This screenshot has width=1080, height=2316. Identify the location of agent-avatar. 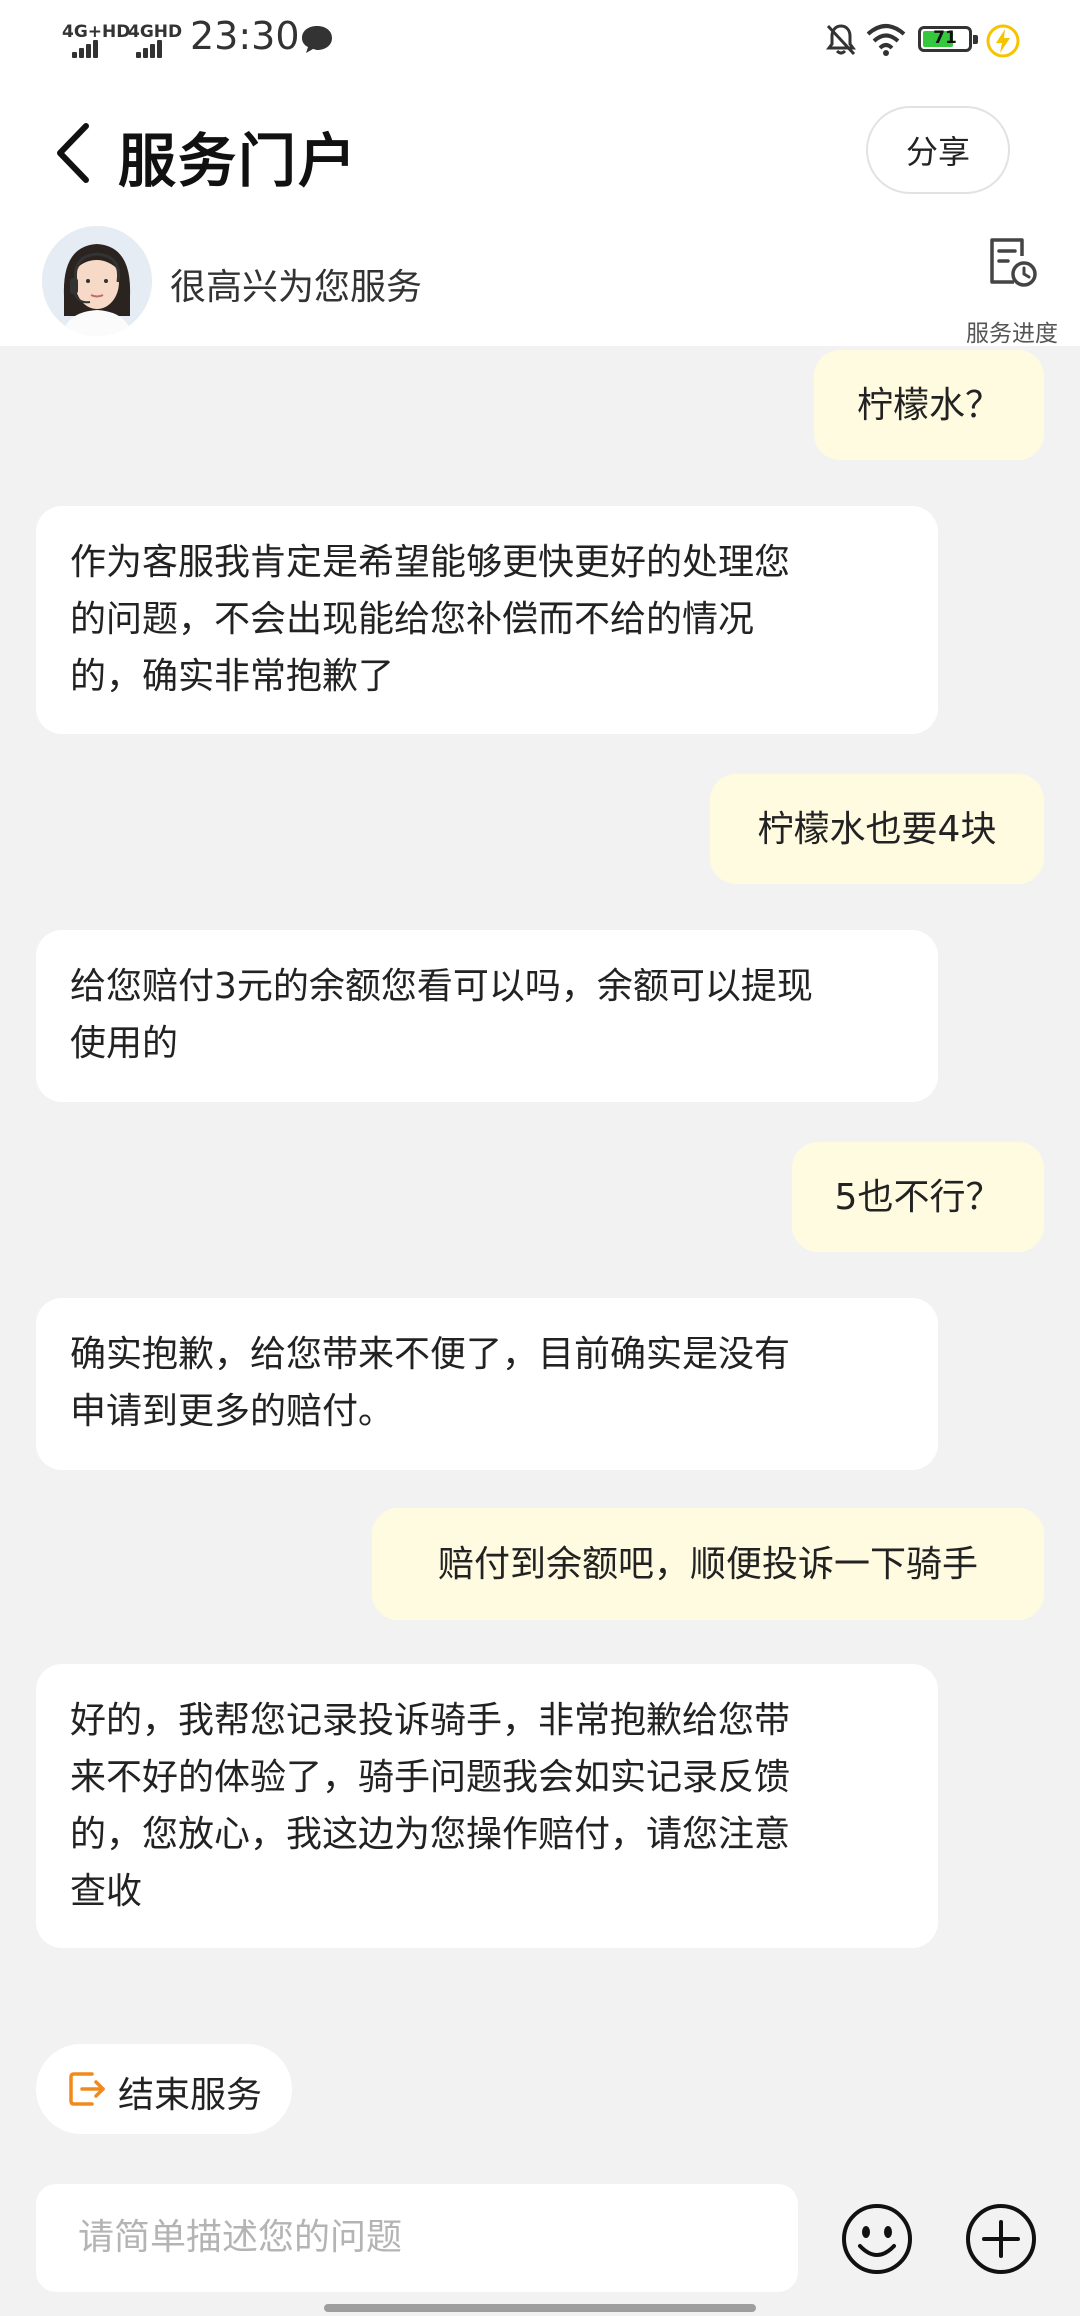
(97, 281).